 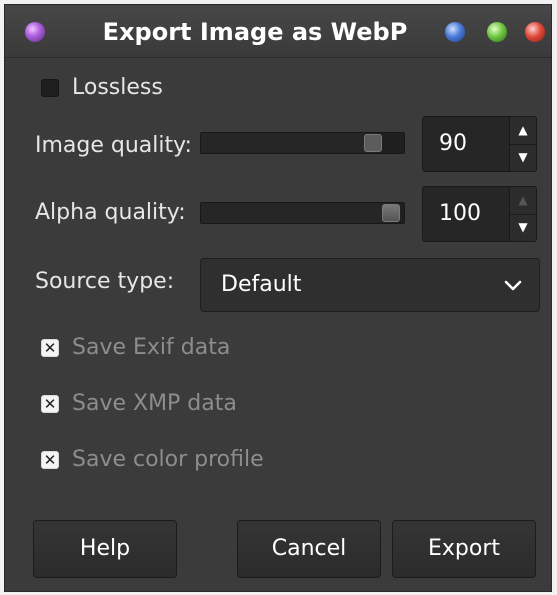 I want to click on alpha-quality-spinbox: 100 ▲ ▼, so click(x=479, y=214).